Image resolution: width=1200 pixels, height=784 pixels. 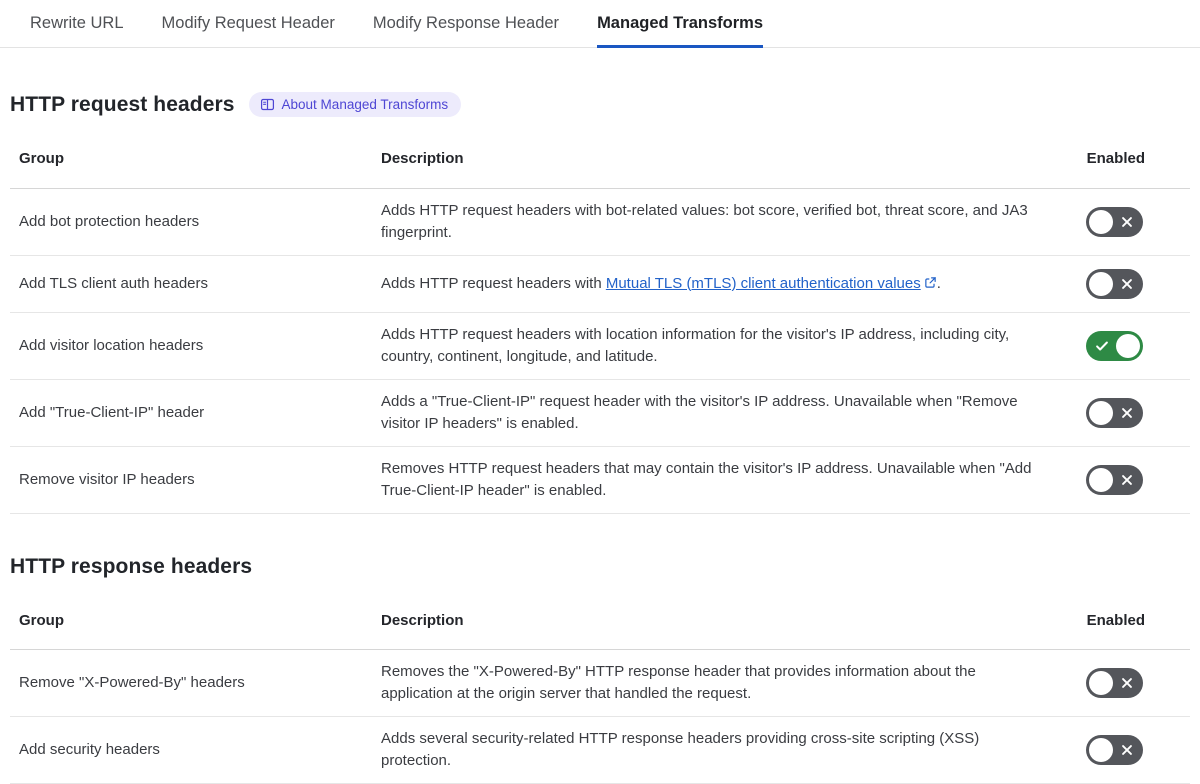 I want to click on about-managed-transforms-badge: About Managed Transforms, so click(x=355, y=104).